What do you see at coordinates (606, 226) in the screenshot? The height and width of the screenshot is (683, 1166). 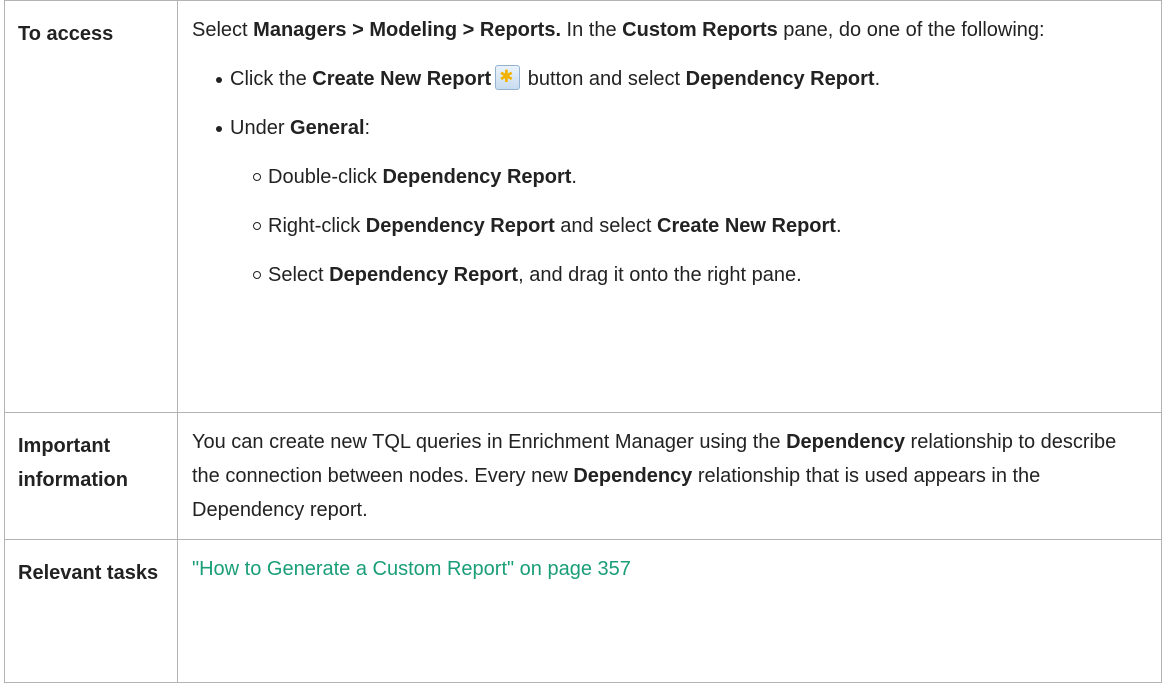 I see `text-span: and select` at bounding box center [606, 226].